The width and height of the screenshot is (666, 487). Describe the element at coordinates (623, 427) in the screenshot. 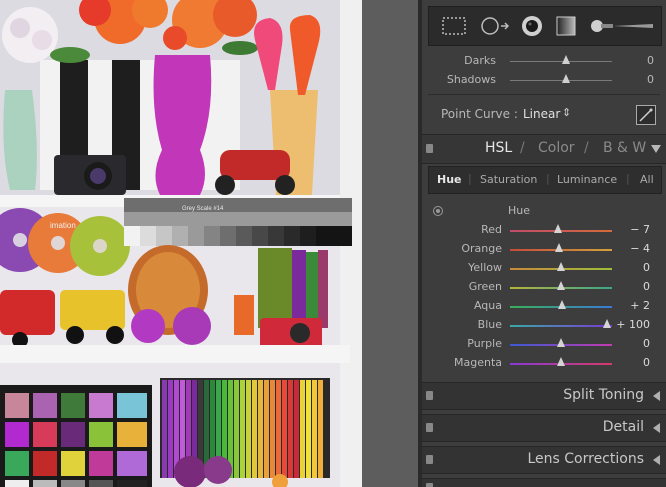

I see `detail-title: Detail` at that location.